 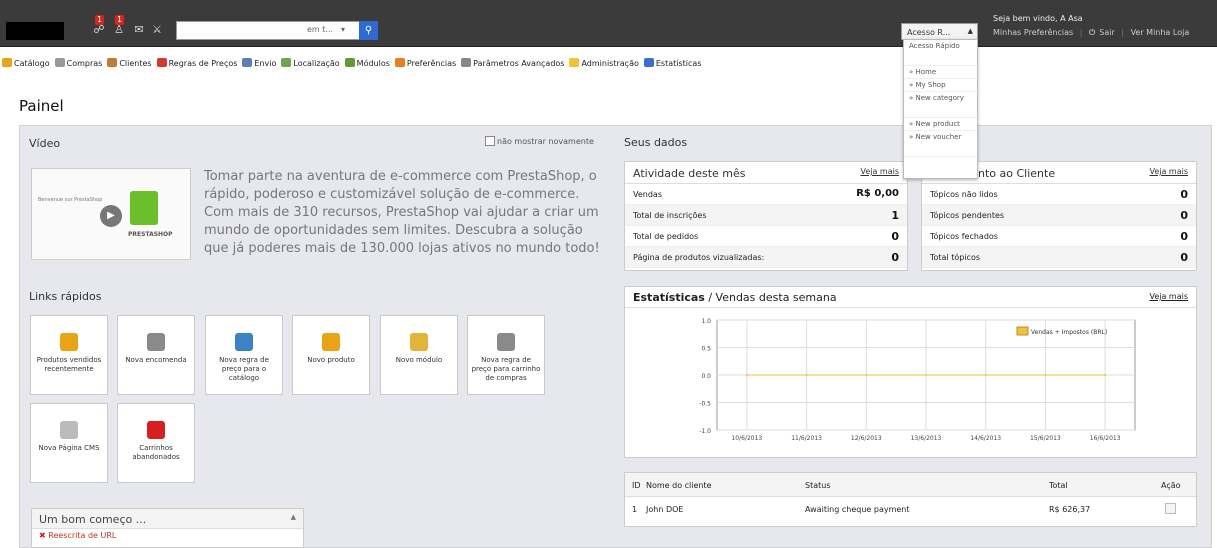 What do you see at coordinates (967, 215) in the screenshot?
I see `row-label: Tópicos pendentes` at bounding box center [967, 215].